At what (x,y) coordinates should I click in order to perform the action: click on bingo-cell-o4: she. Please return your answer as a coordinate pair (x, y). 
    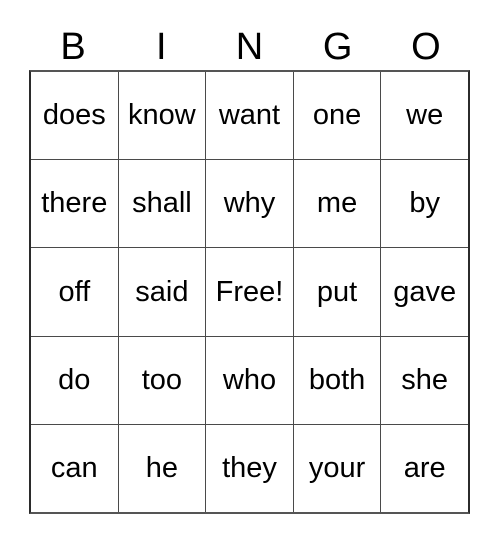
    Looking at the image, I should click on (424, 380).